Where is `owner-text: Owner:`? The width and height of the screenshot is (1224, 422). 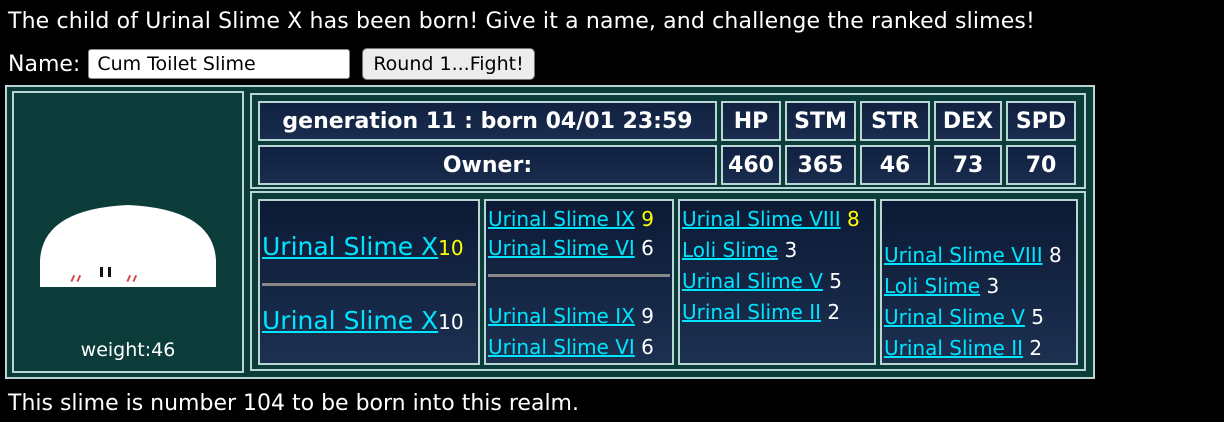
owner-text: Owner: is located at coordinates (487, 165).